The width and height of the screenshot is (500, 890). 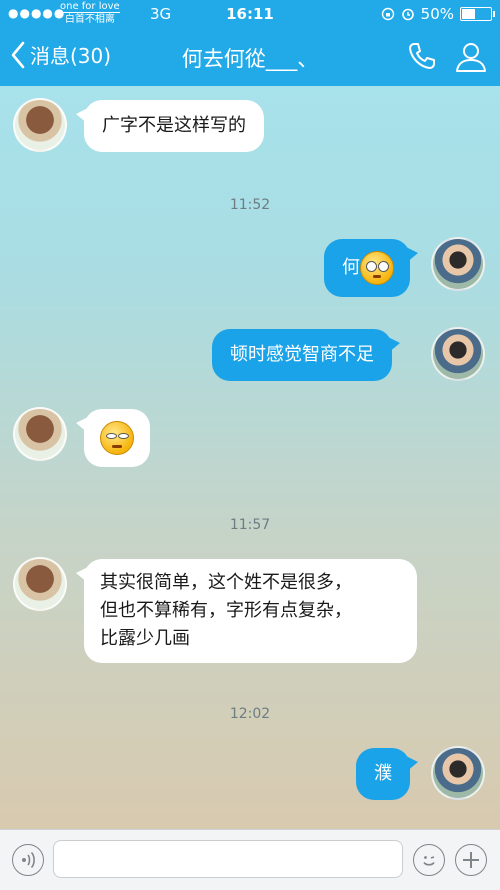 What do you see at coordinates (226, 582) in the screenshot?
I see `message-line: 其实很简单，这个姓不是很多，` at bounding box center [226, 582].